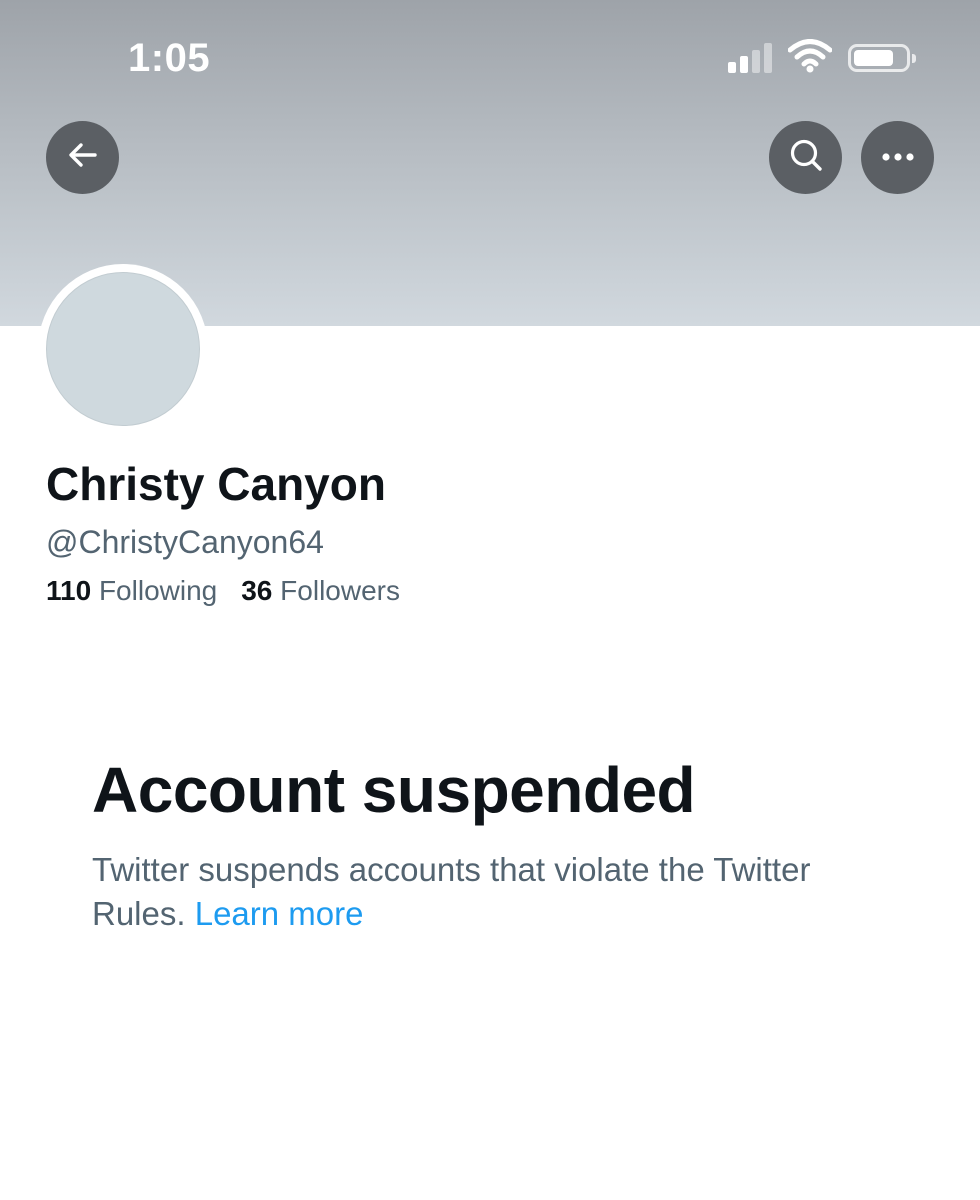  What do you see at coordinates (394, 790) in the screenshot?
I see `suspended-title: Account suspended` at bounding box center [394, 790].